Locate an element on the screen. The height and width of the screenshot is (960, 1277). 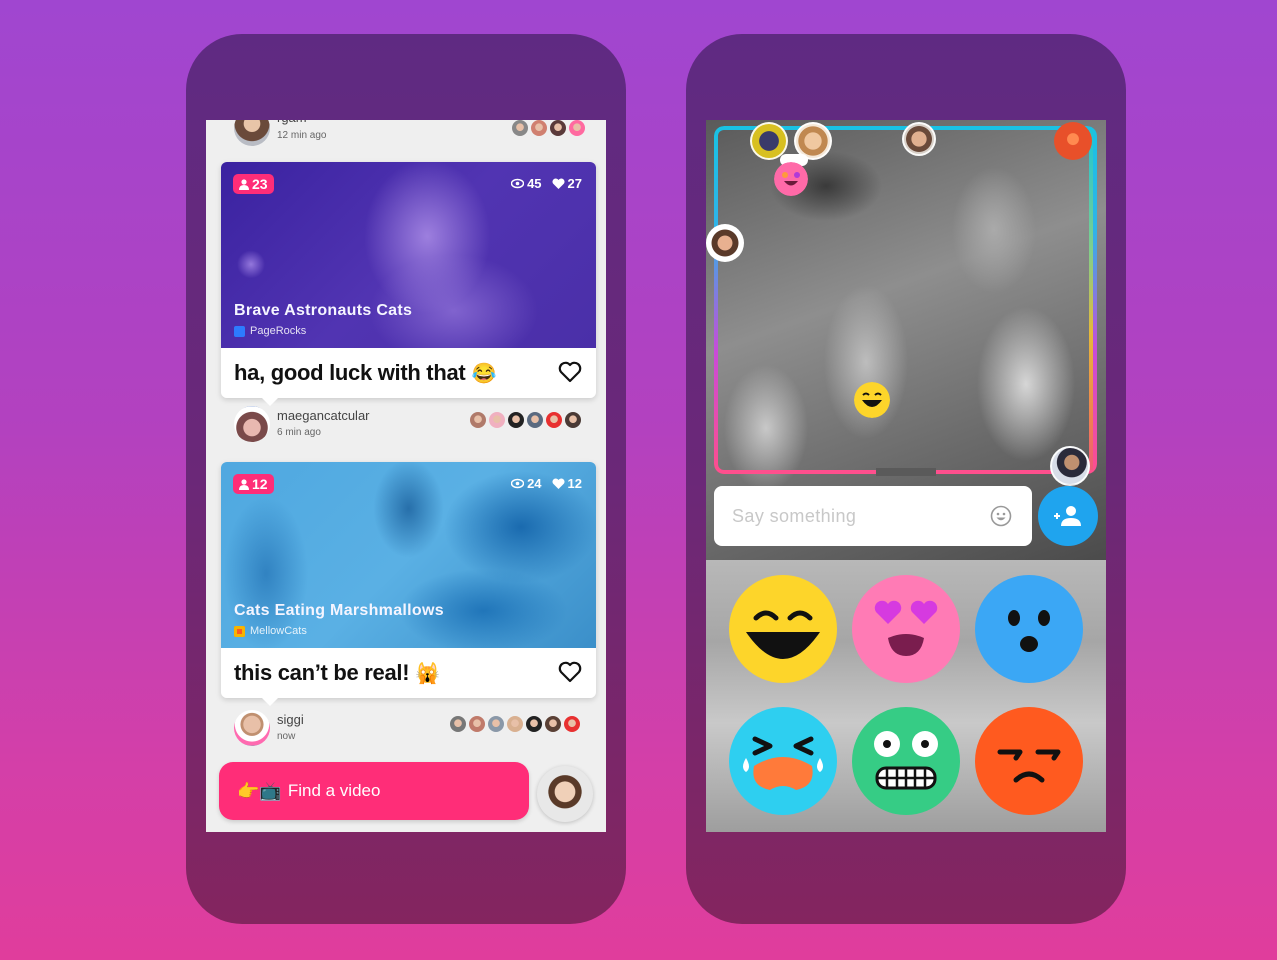
video-stats: 45 27 is located at coordinates (546, 183).